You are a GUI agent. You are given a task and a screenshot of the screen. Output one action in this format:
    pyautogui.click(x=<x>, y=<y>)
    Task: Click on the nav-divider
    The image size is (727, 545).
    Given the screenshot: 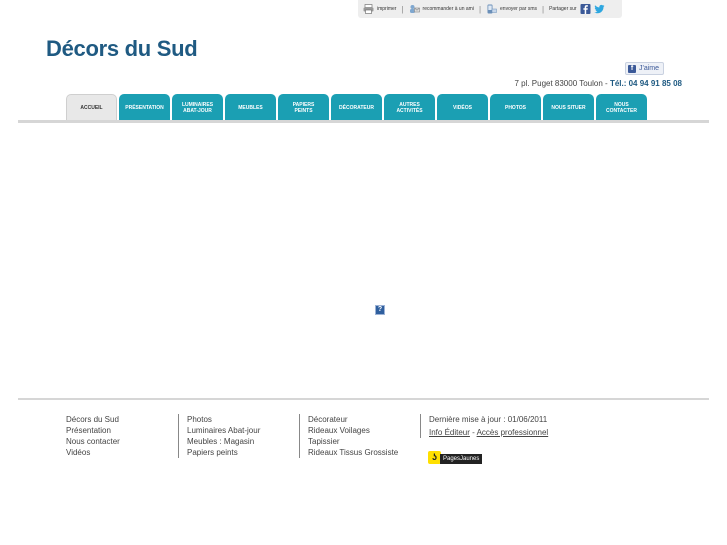 What is the action you would take?
    pyautogui.click(x=363, y=121)
    